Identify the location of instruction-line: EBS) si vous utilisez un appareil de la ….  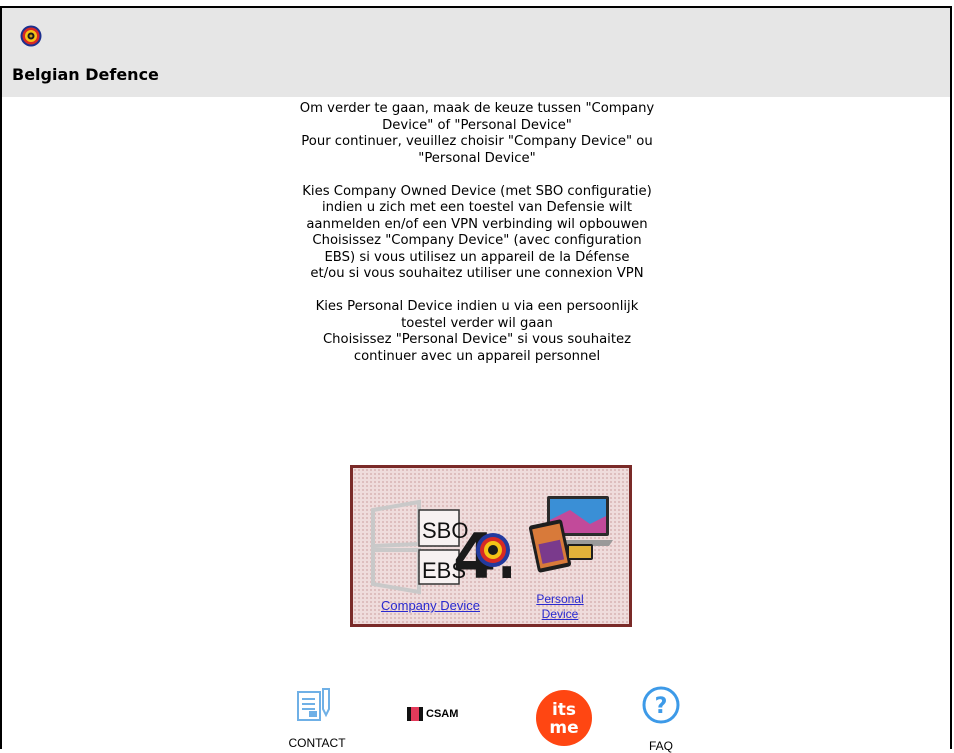
(477, 257).